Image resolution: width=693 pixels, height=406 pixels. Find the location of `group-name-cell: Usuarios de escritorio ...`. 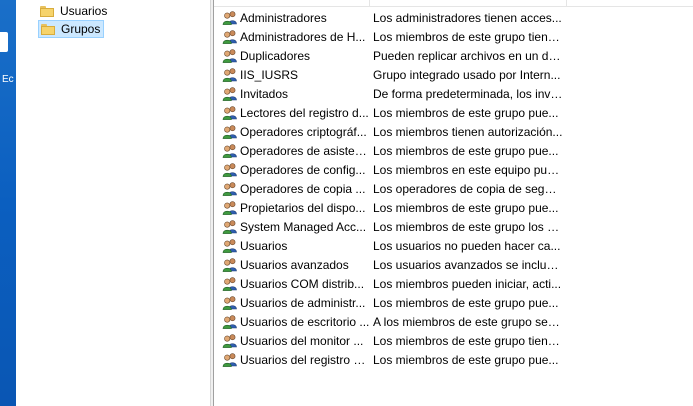

group-name-cell: Usuarios de escritorio ... is located at coordinates (296, 322).